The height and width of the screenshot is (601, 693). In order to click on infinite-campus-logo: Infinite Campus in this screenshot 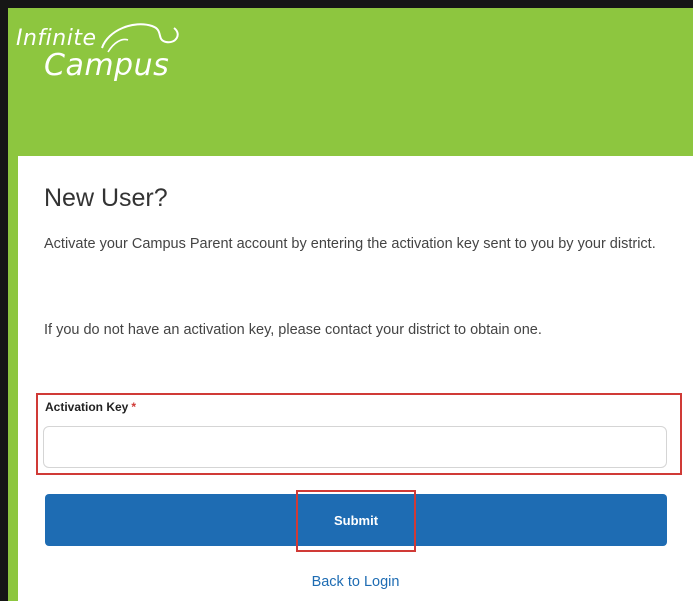, I will do `click(109, 53)`.